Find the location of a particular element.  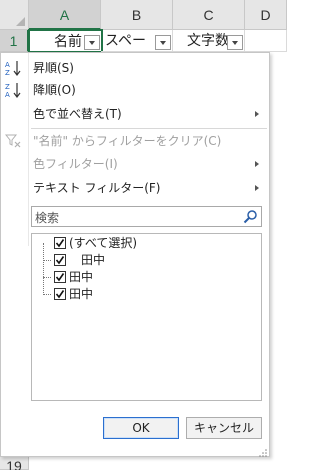

menu-item-color-filter: 色フィルター(I) is located at coordinates (135, 164).